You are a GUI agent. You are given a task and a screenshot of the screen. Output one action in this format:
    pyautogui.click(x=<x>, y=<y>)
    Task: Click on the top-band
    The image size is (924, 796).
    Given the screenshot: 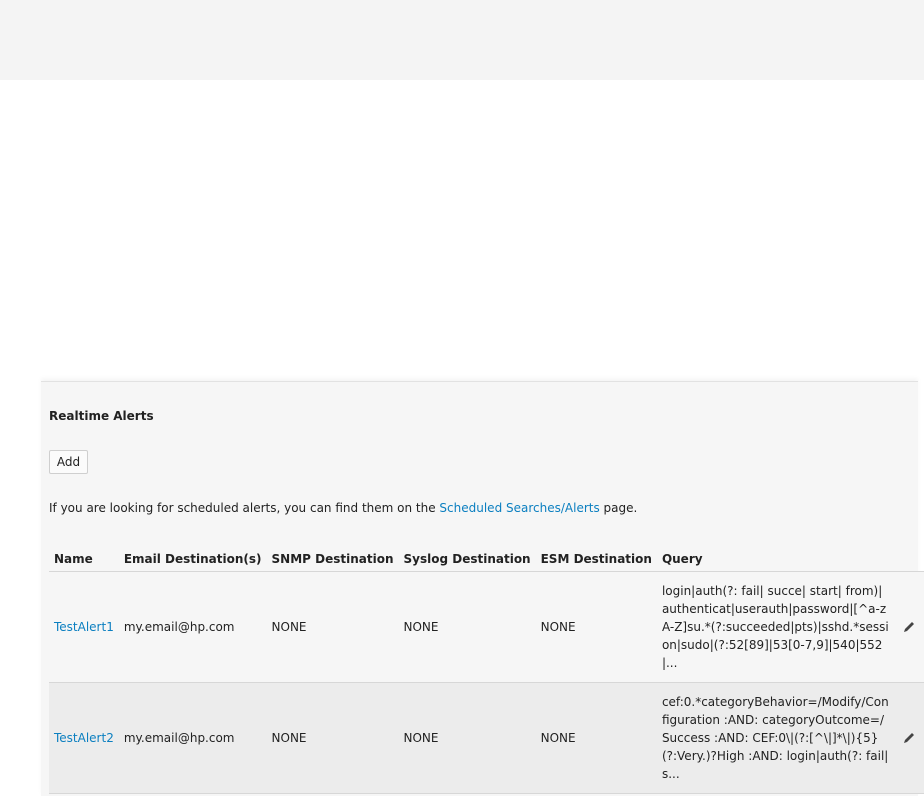 What is the action you would take?
    pyautogui.click(x=462, y=40)
    